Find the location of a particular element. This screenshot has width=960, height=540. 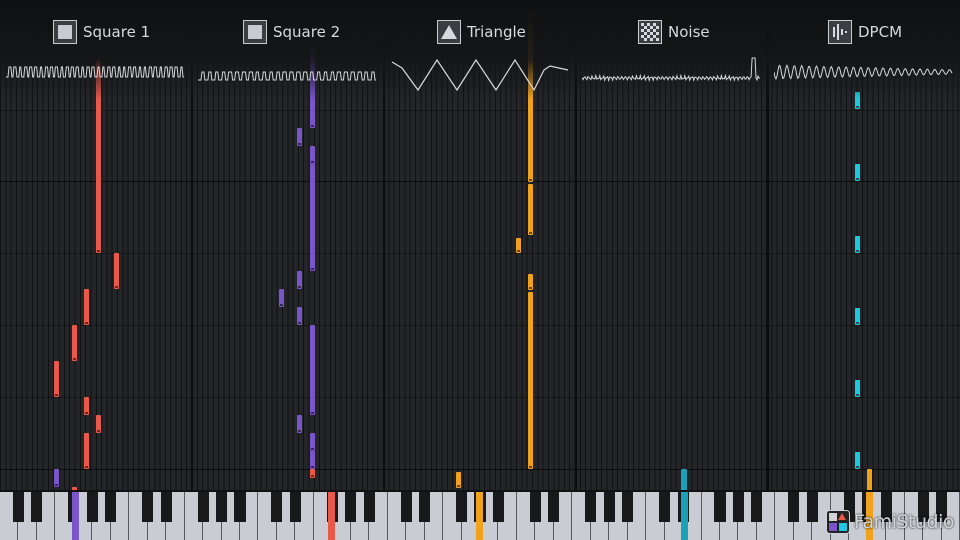

channel-label: Triangle is located at coordinates (496, 32).